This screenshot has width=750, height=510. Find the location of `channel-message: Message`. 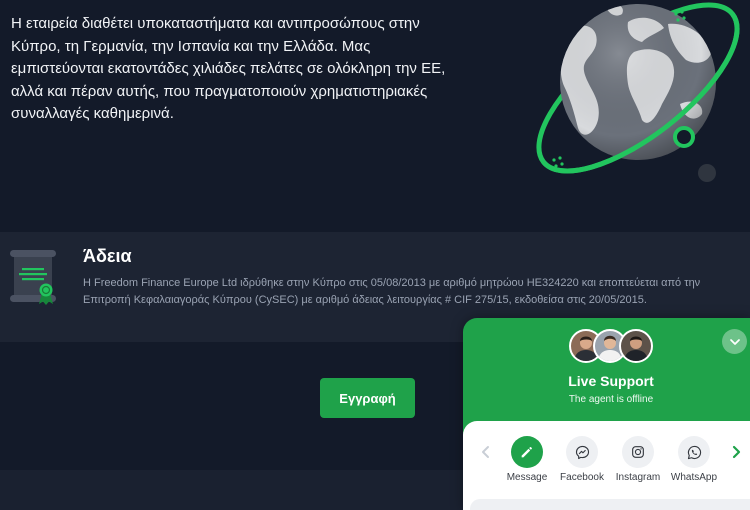

channel-message: Message is located at coordinates (527, 461).